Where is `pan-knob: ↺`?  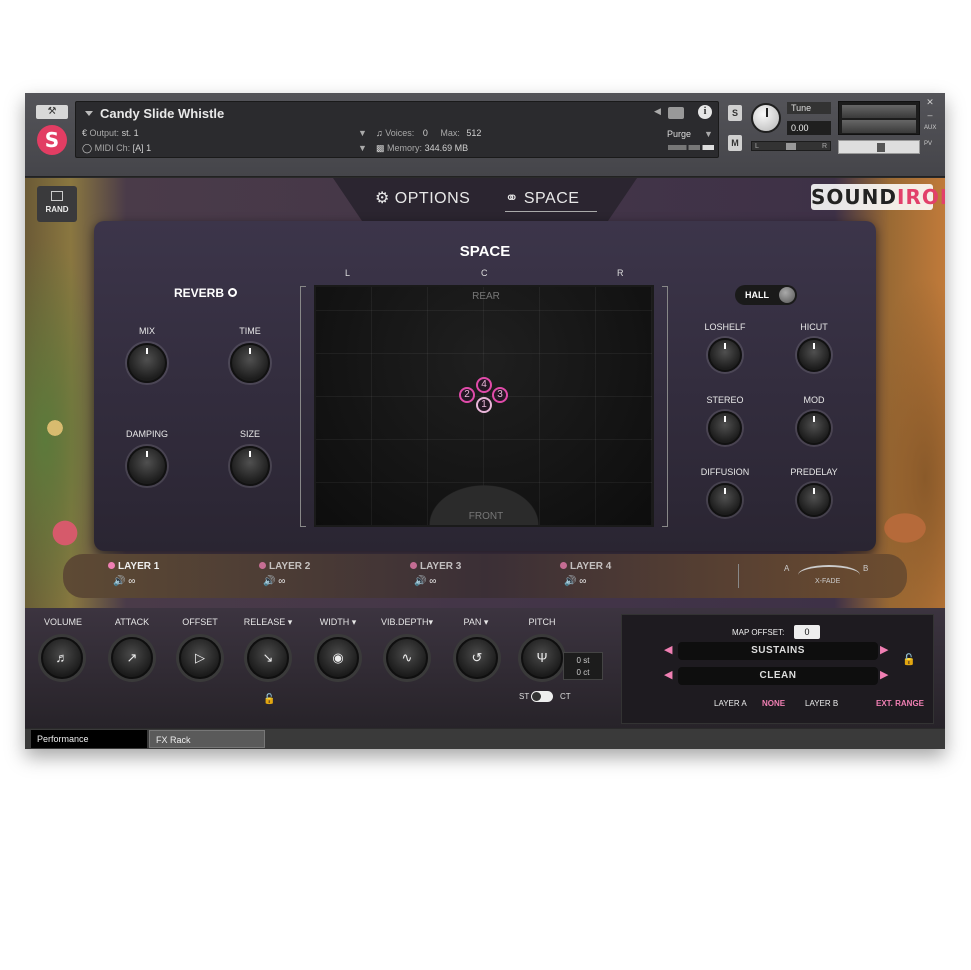 pan-knob: ↺ is located at coordinates (477, 658).